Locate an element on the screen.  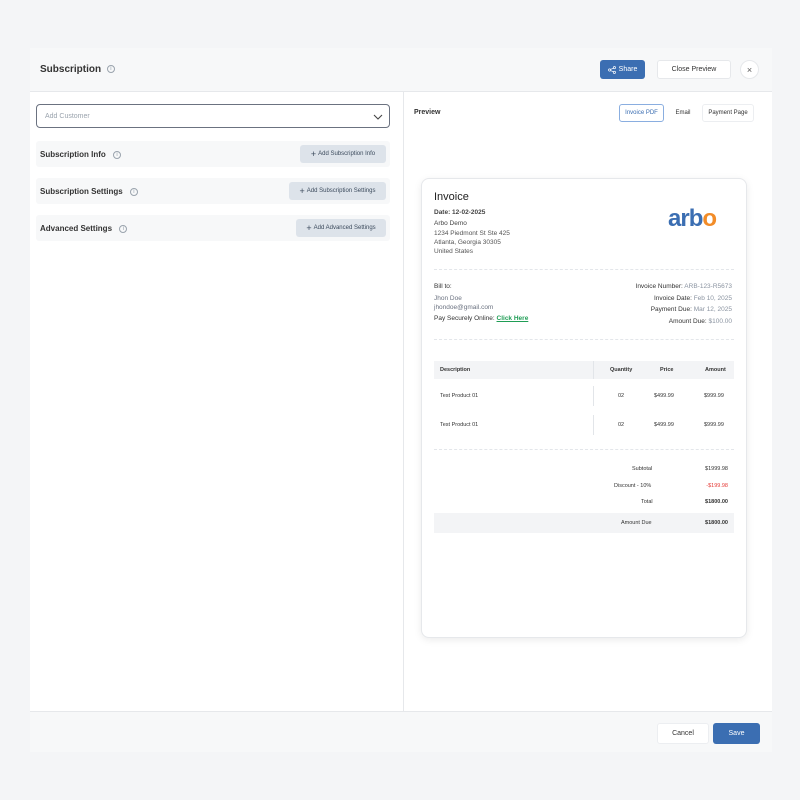
col-description: Description is located at coordinates (455, 370).